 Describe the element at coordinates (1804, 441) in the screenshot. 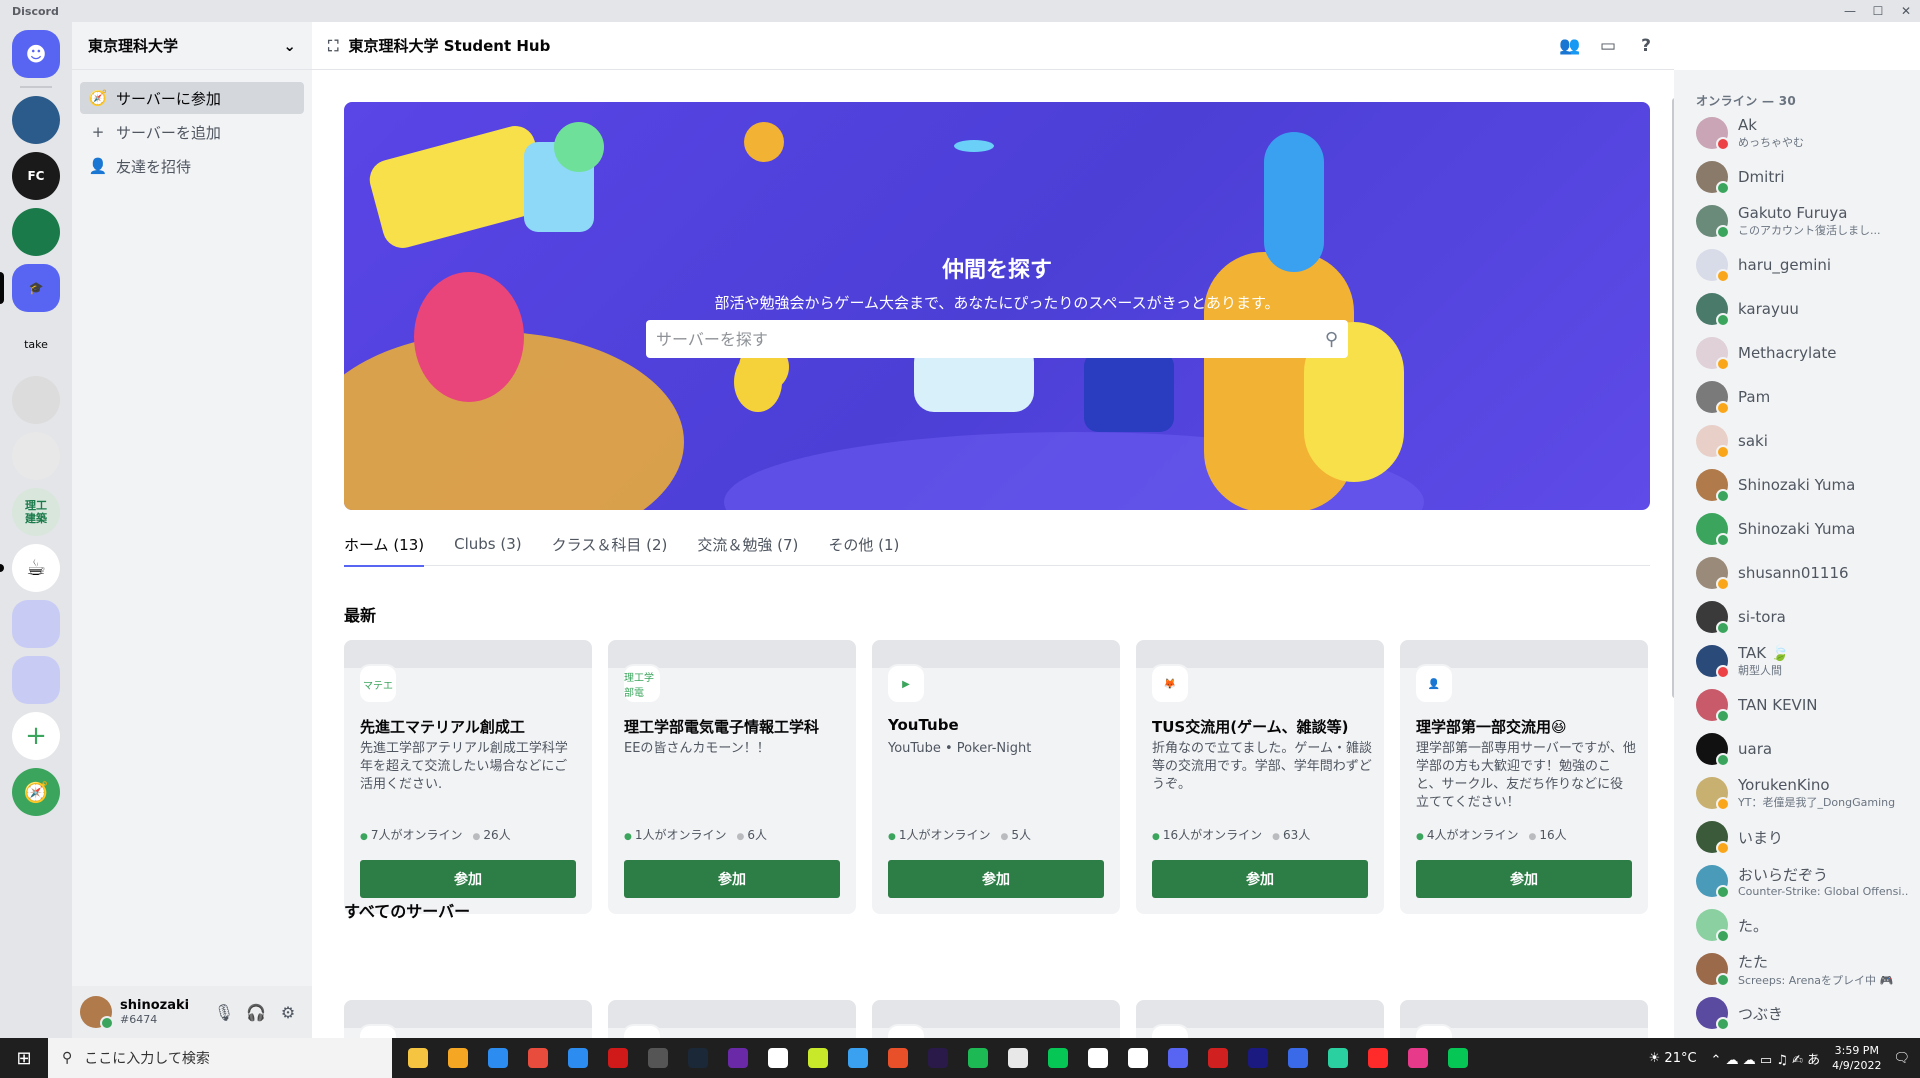

I see `member-item: saki` at that location.